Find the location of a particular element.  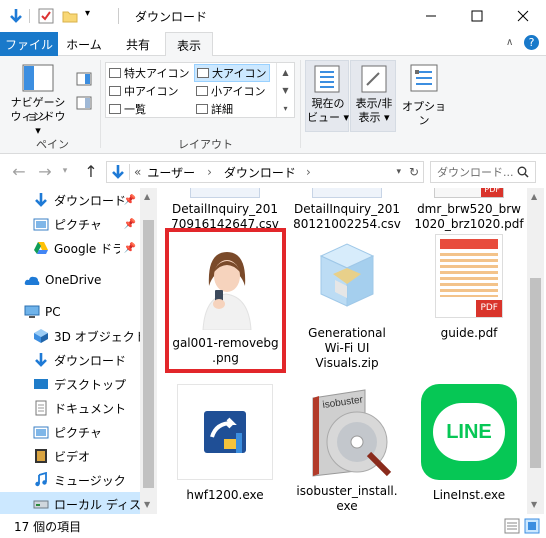

onedrive-cloud-icon is located at coordinates (32, 280).